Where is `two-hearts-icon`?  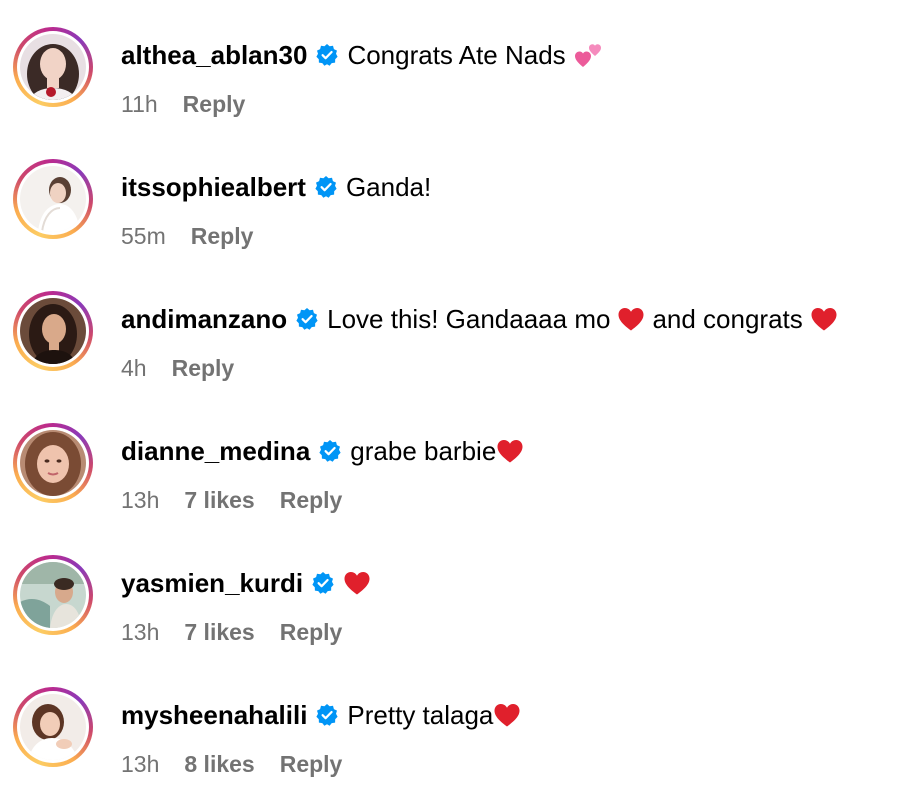
two-hearts-icon is located at coordinates (589, 55).